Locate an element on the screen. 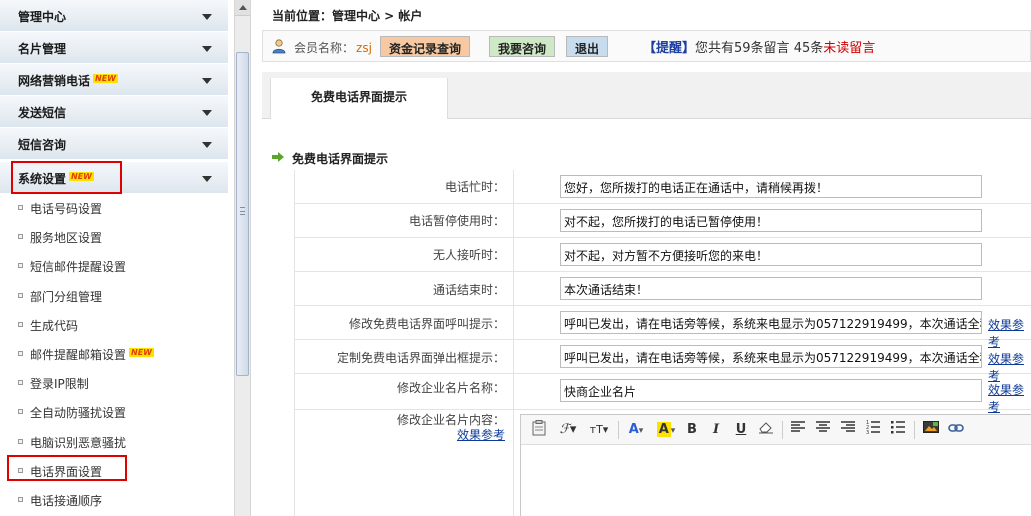 The width and height of the screenshot is (1031, 516). paste-icon is located at coordinates (539, 430).